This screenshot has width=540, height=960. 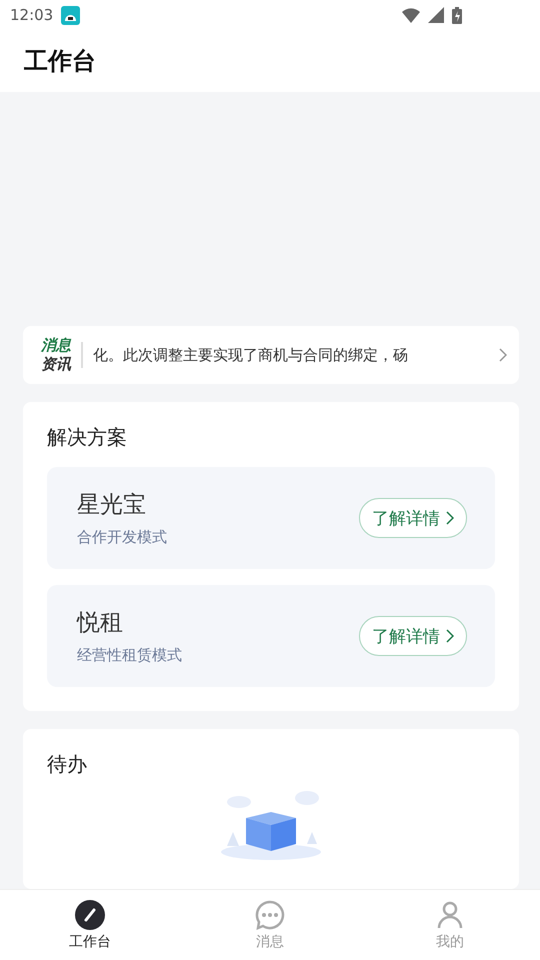 What do you see at coordinates (60, 61) in the screenshot?
I see `page-title: 工作台` at bounding box center [60, 61].